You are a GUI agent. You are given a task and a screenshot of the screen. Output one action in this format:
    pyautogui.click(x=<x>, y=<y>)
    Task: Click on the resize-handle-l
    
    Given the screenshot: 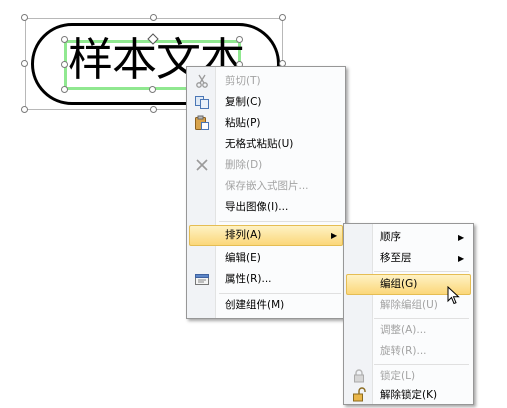 What is the action you would take?
    pyautogui.click(x=24, y=63)
    